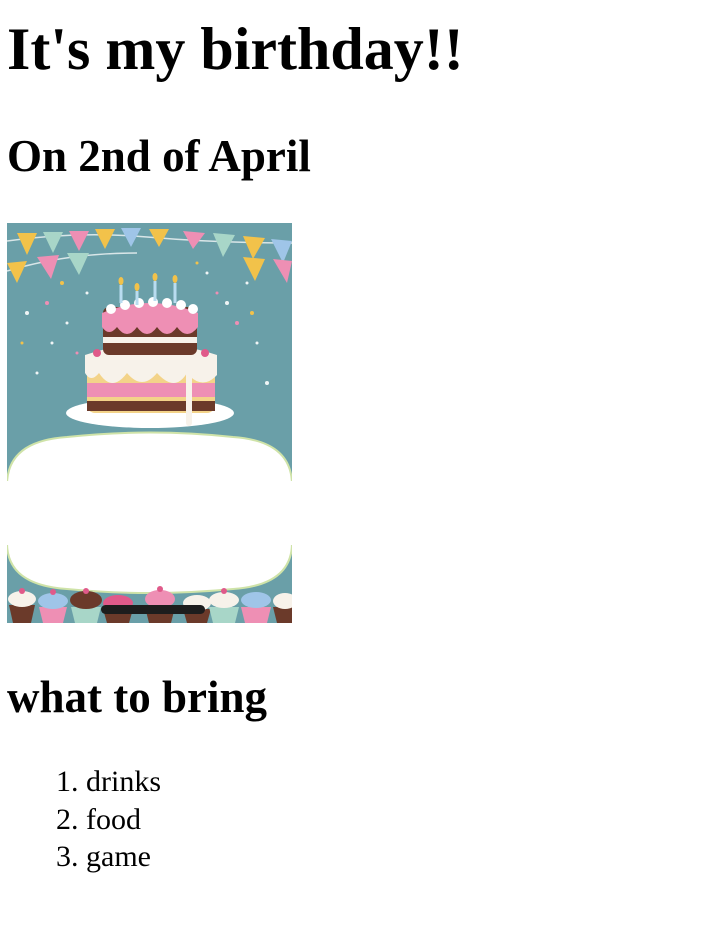 Image resolution: width=712 pixels, height=932 pixels. Describe the element at coordinates (123, 782) in the screenshot. I see `list-item: drinks` at that location.